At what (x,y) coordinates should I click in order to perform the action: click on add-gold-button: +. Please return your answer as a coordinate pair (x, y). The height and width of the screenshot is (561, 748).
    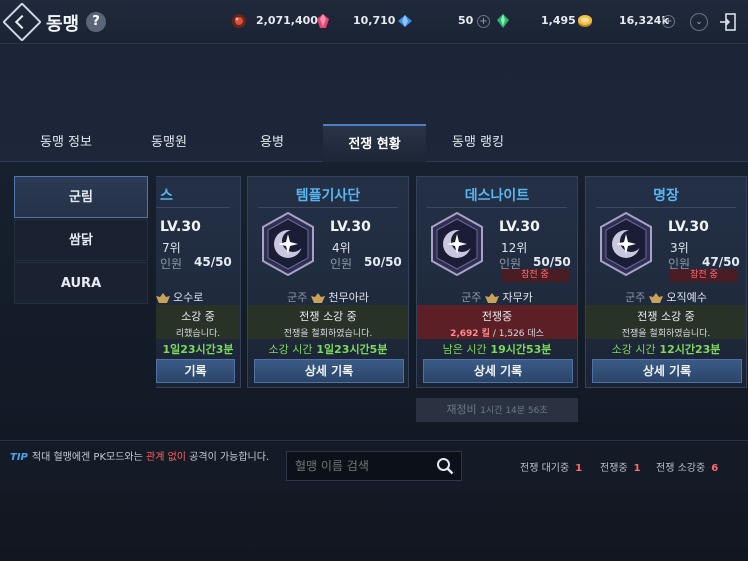
    Looking at the image, I should click on (668, 21).